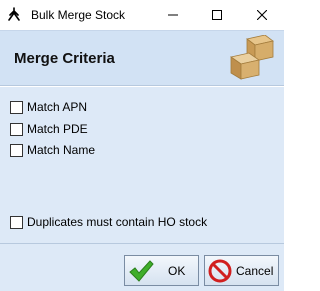 The width and height of the screenshot is (320, 291). I want to click on cancel-button: Cancel, so click(241, 270).